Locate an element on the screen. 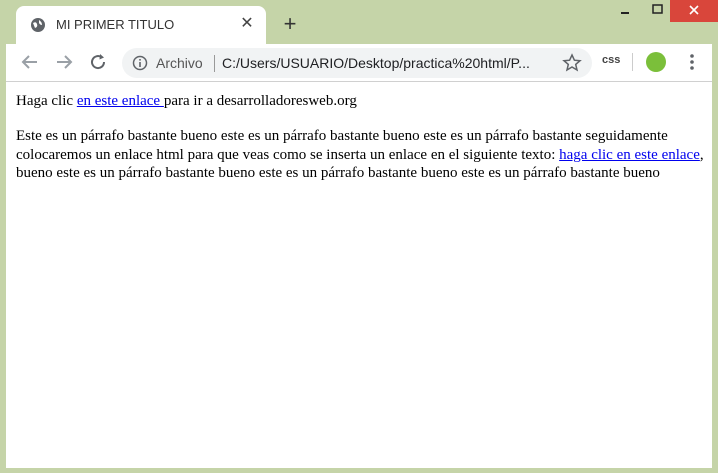 This screenshot has width=718, height=473. minimize-button is located at coordinates (625, 11).